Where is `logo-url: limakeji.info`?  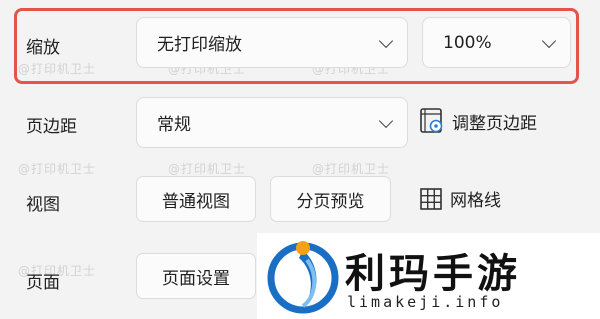 logo-url: limakeji.info is located at coordinates (425, 302).